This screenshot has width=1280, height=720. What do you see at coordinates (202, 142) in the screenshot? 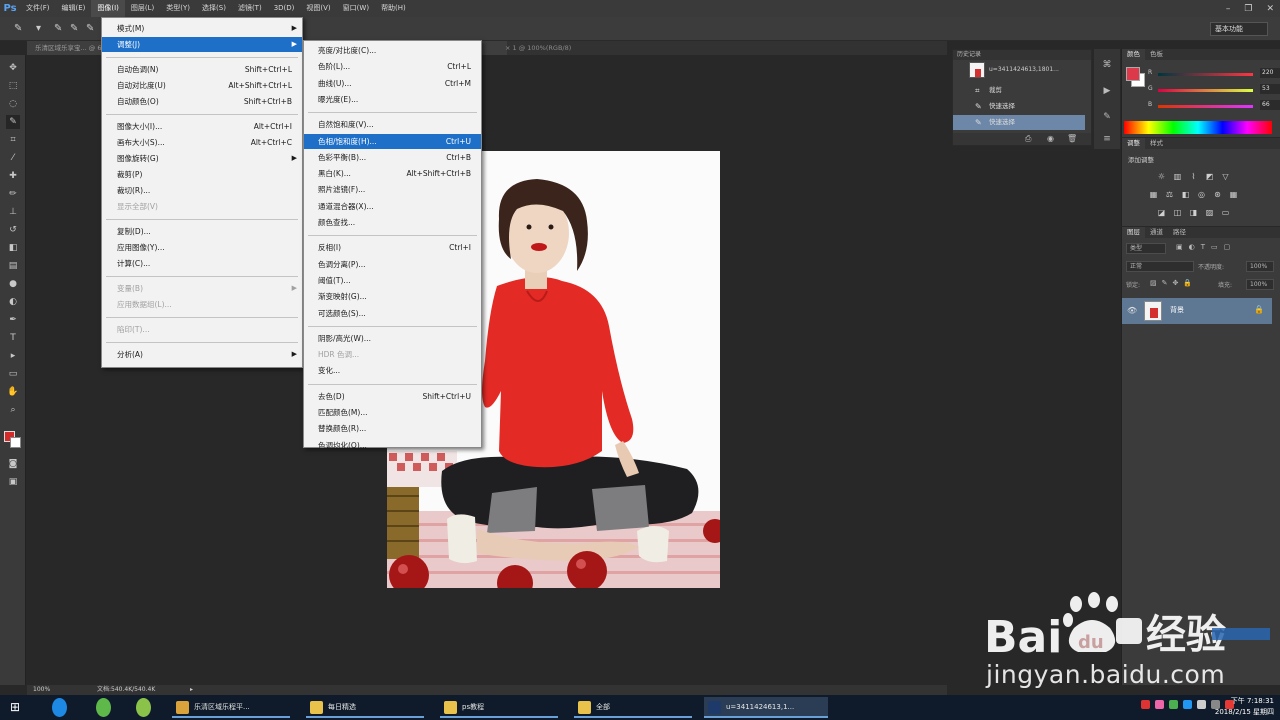
I see `image-menu-item: 画布大小(S)... Alt+Ctrl+C` at bounding box center [202, 142].